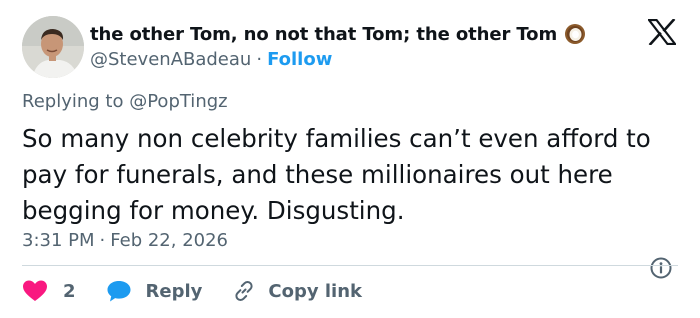 The width and height of the screenshot is (700, 318). Describe the element at coordinates (69, 291) in the screenshot. I see `like-count: 2` at that location.